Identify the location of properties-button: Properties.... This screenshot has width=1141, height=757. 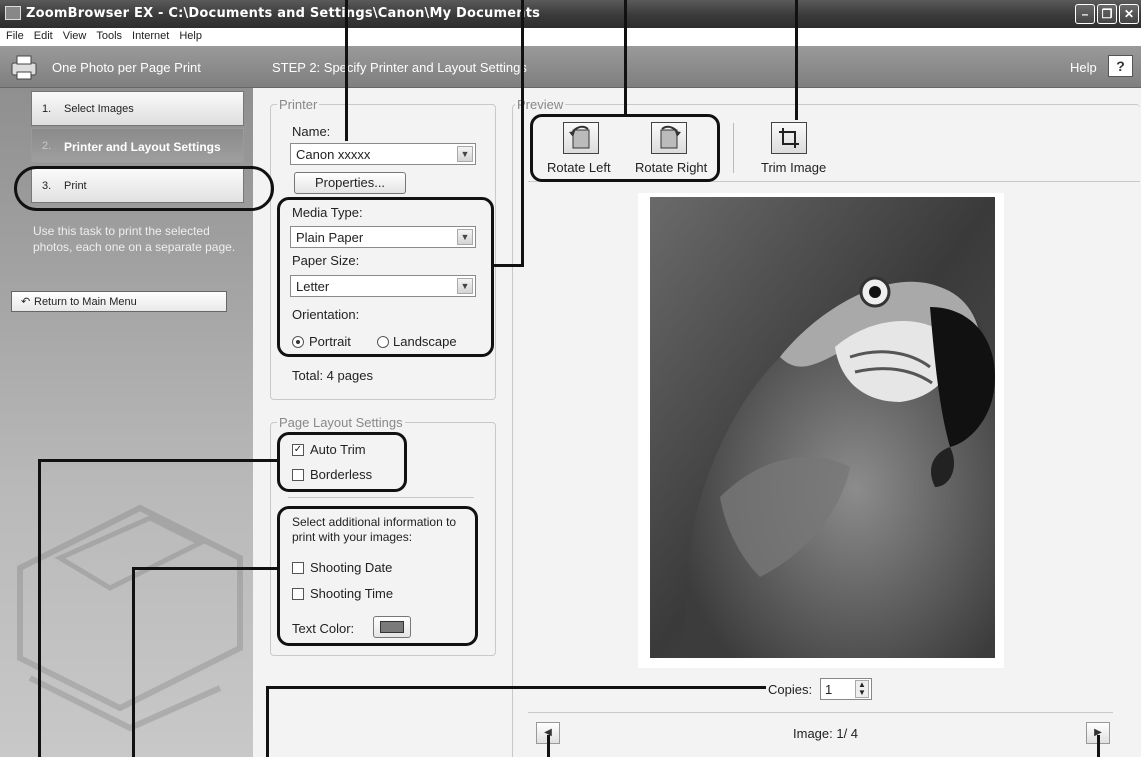
(350, 183).